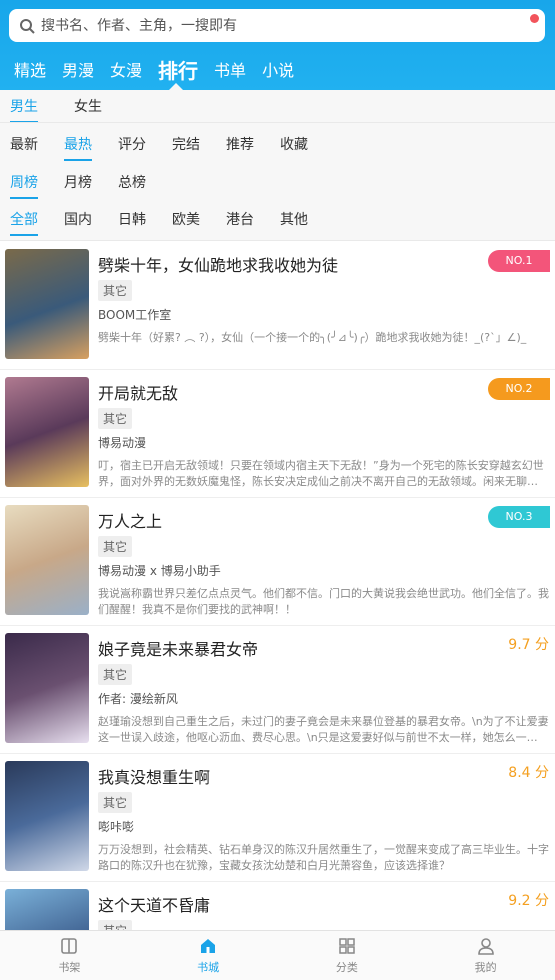 The height and width of the screenshot is (980, 555). What do you see at coordinates (186, 222) in the screenshot?
I see `region-west: 欧美` at bounding box center [186, 222].